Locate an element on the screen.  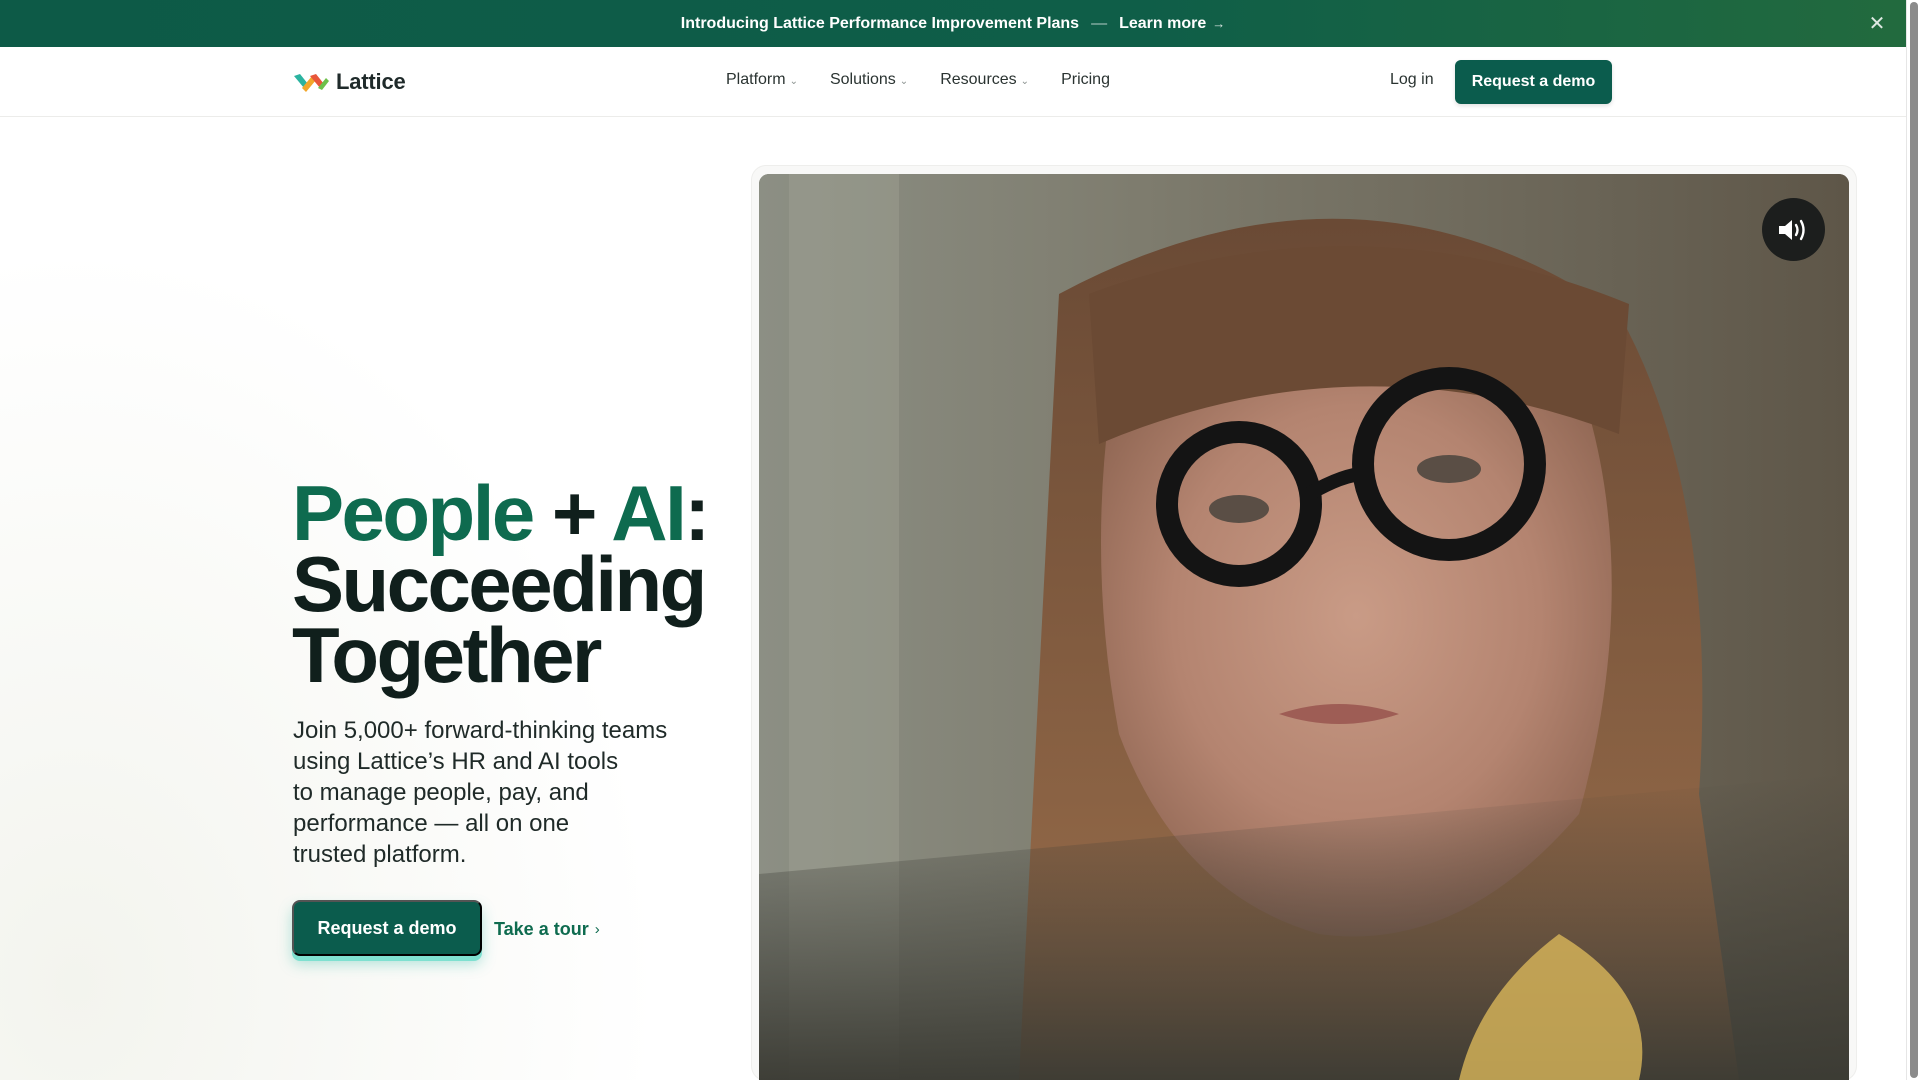
chevron-right-icon: › is located at coordinates (597, 929).